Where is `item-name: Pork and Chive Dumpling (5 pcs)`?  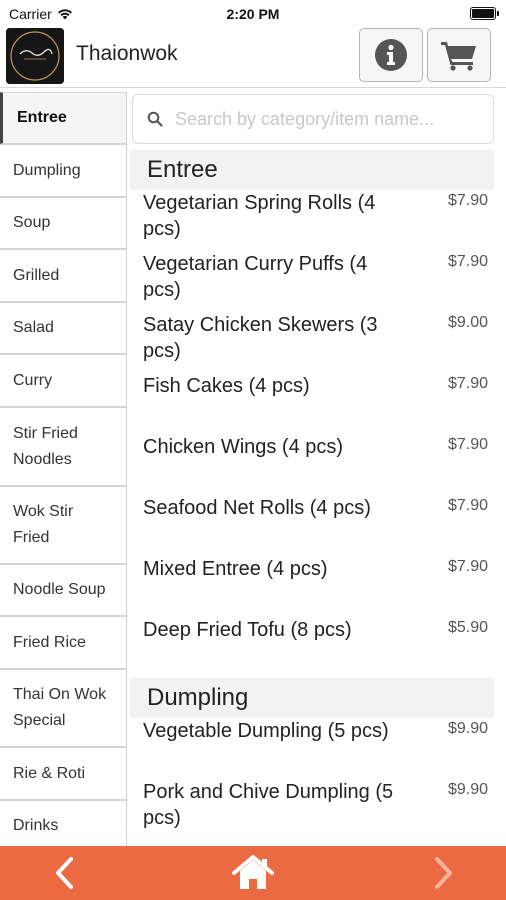 item-name: Pork and Chive Dumpling (5 pcs) is located at coordinates (268, 805).